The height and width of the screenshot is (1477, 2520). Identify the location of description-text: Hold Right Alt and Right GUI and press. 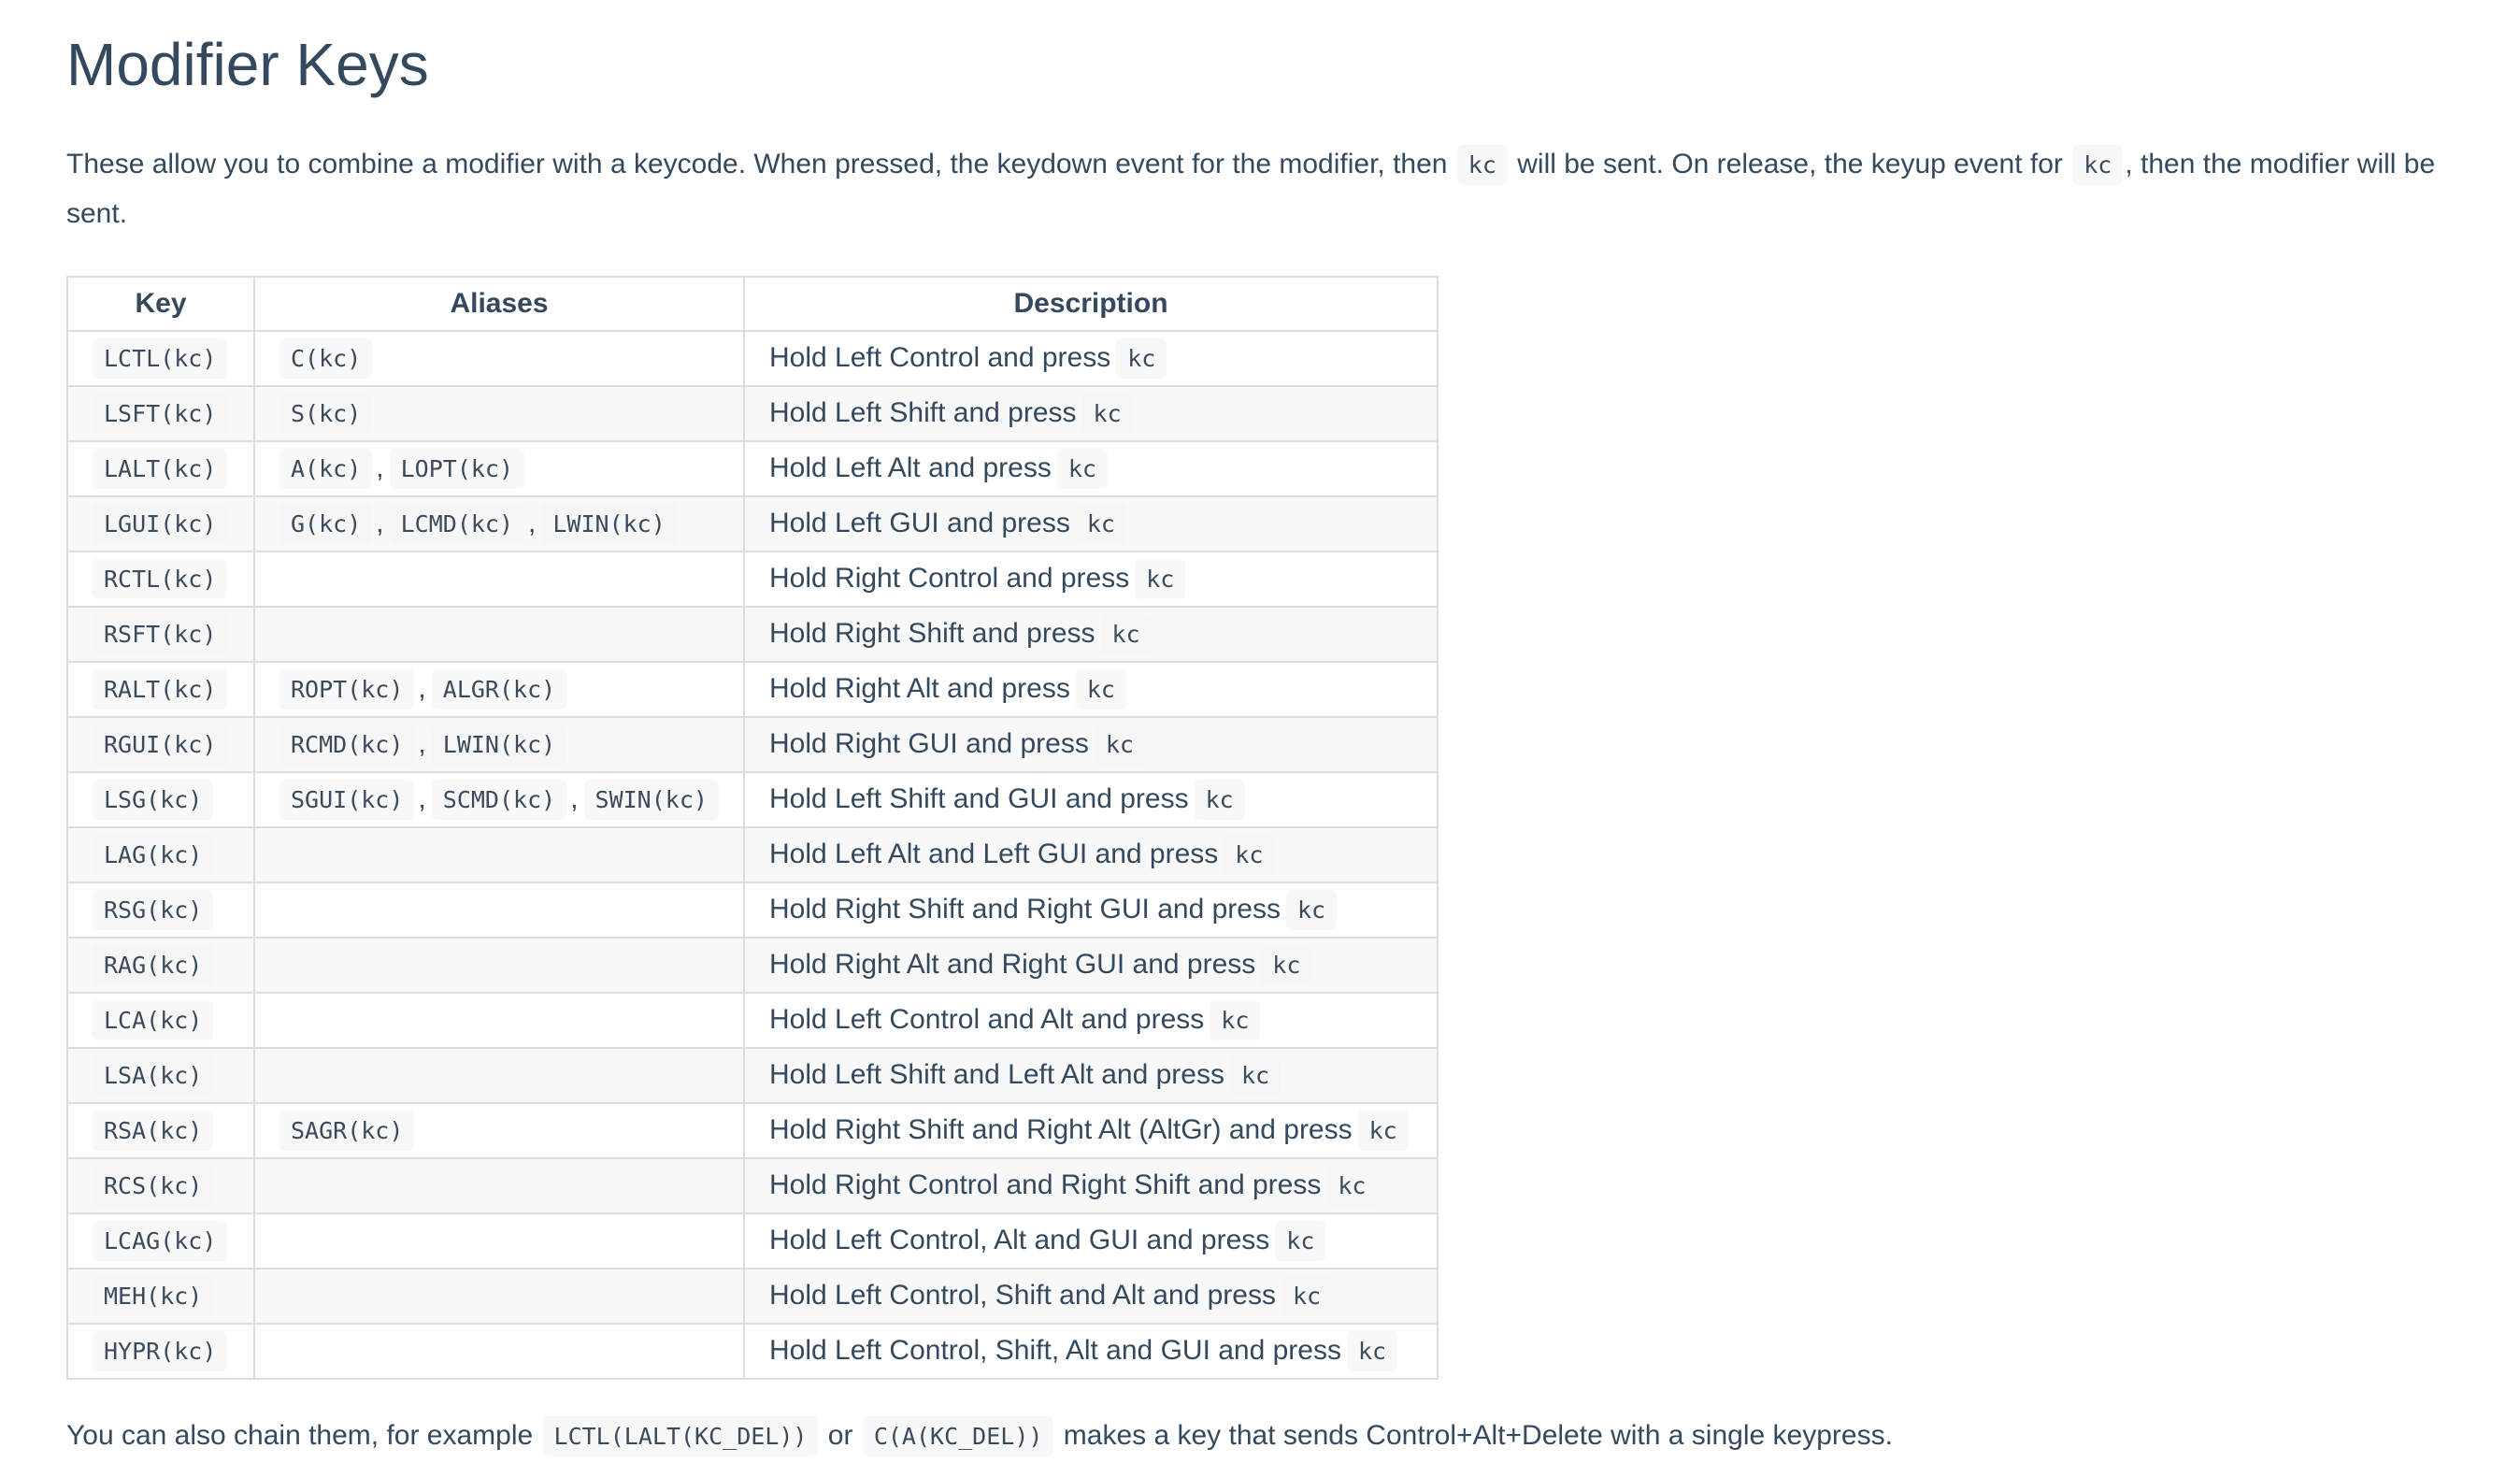
(1012, 964).